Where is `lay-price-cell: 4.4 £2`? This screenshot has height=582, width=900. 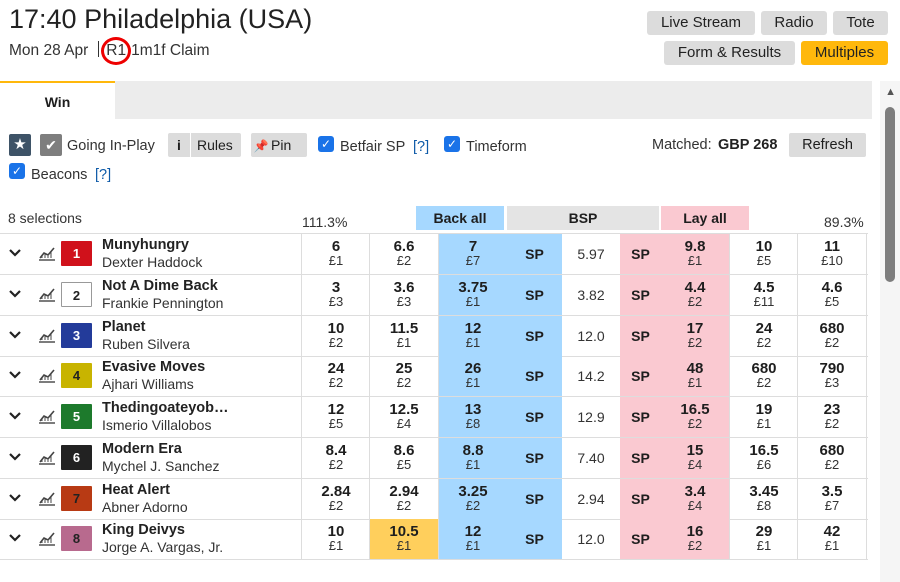 lay-price-cell: 4.4 £2 is located at coordinates (695, 295).